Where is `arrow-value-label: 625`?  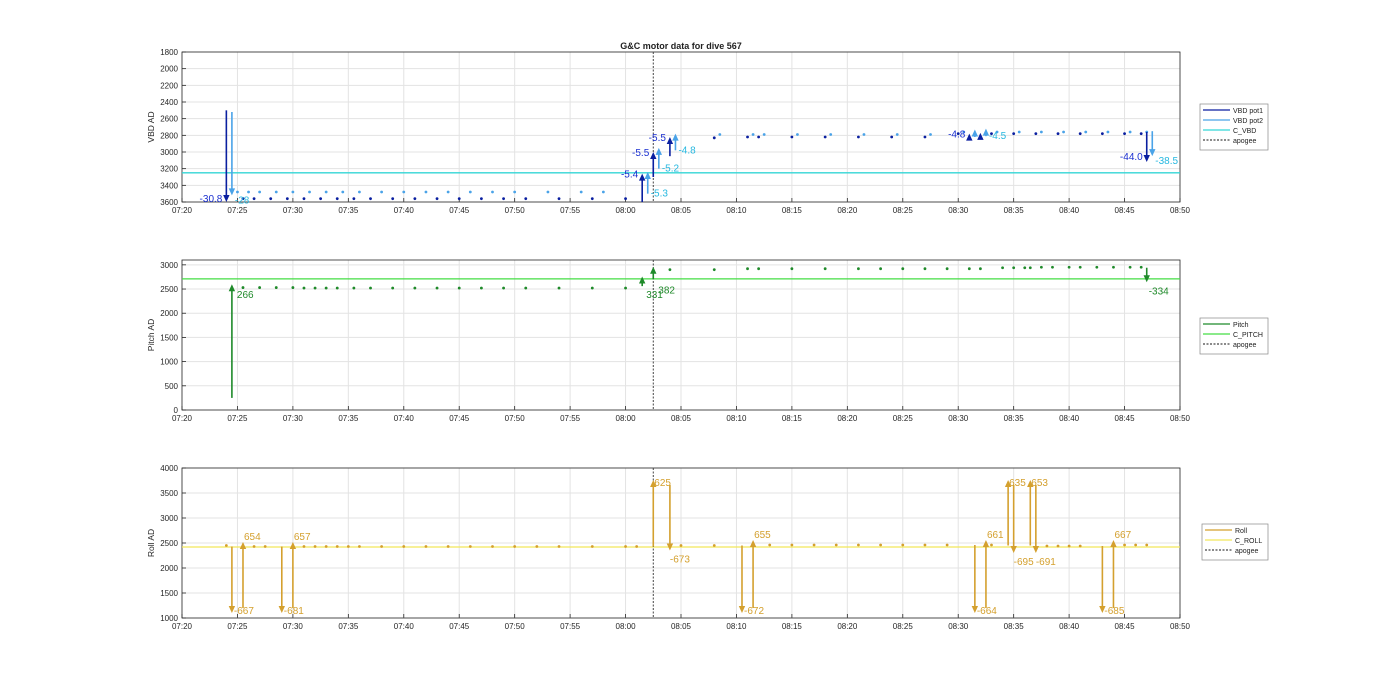
arrow-value-label: 625 is located at coordinates (662, 483).